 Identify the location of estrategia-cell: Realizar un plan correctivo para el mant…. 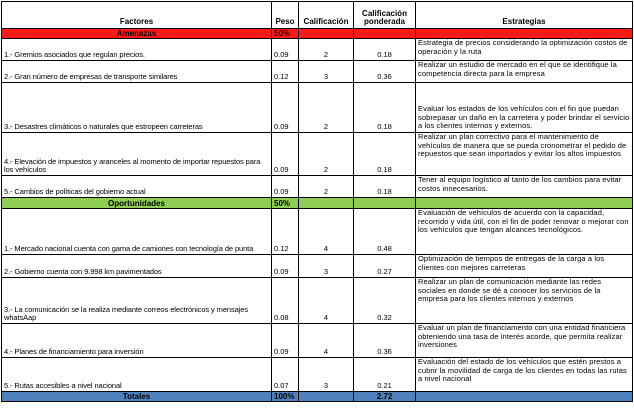
(524, 154).